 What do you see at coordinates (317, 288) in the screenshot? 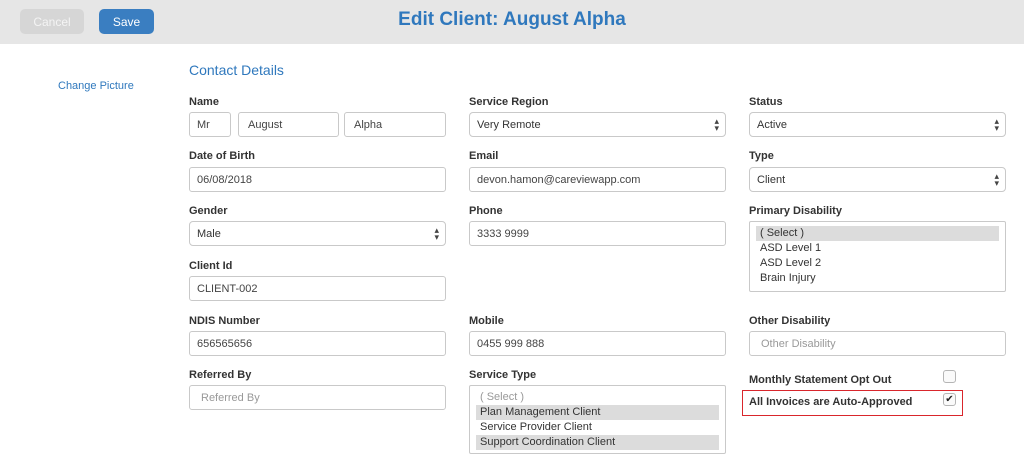
I see `client-id-field: CLIENT-002` at bounding box center [317, 288].